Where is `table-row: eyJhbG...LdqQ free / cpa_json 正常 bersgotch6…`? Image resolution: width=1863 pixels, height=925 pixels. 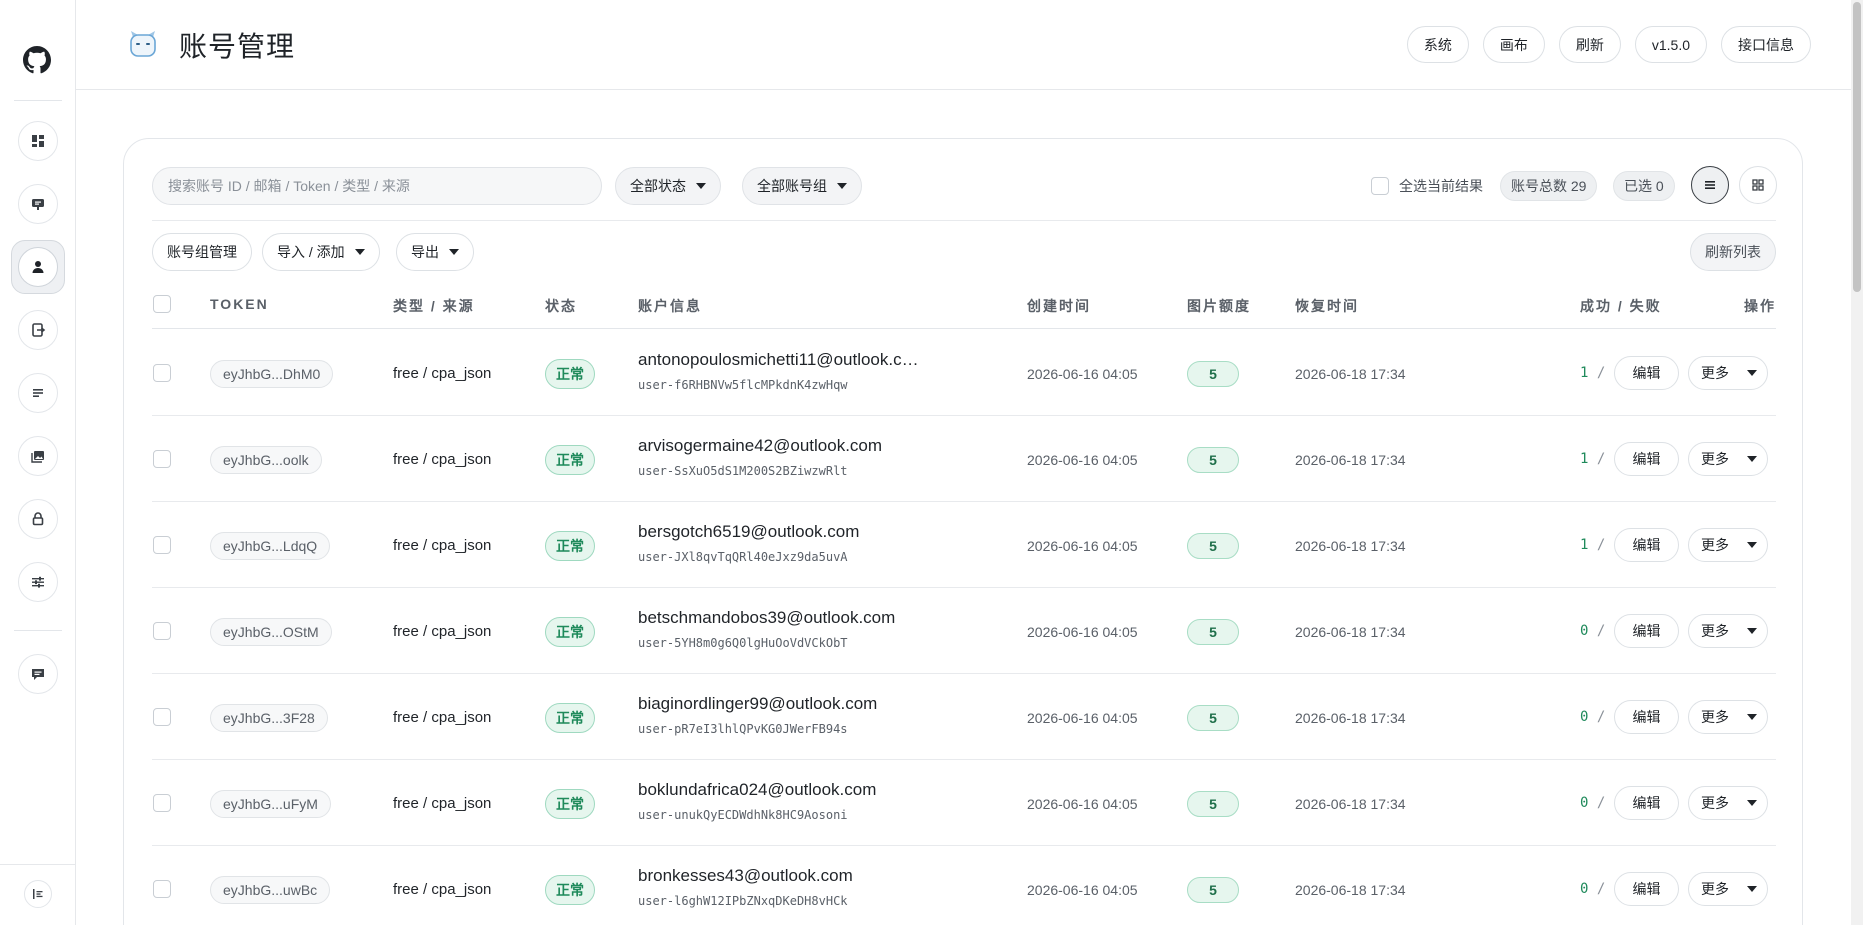 table-row: eyJhbG...LdqQ free / cpa_json 正常 bersgotch6… is located at coordinates (964, 545).